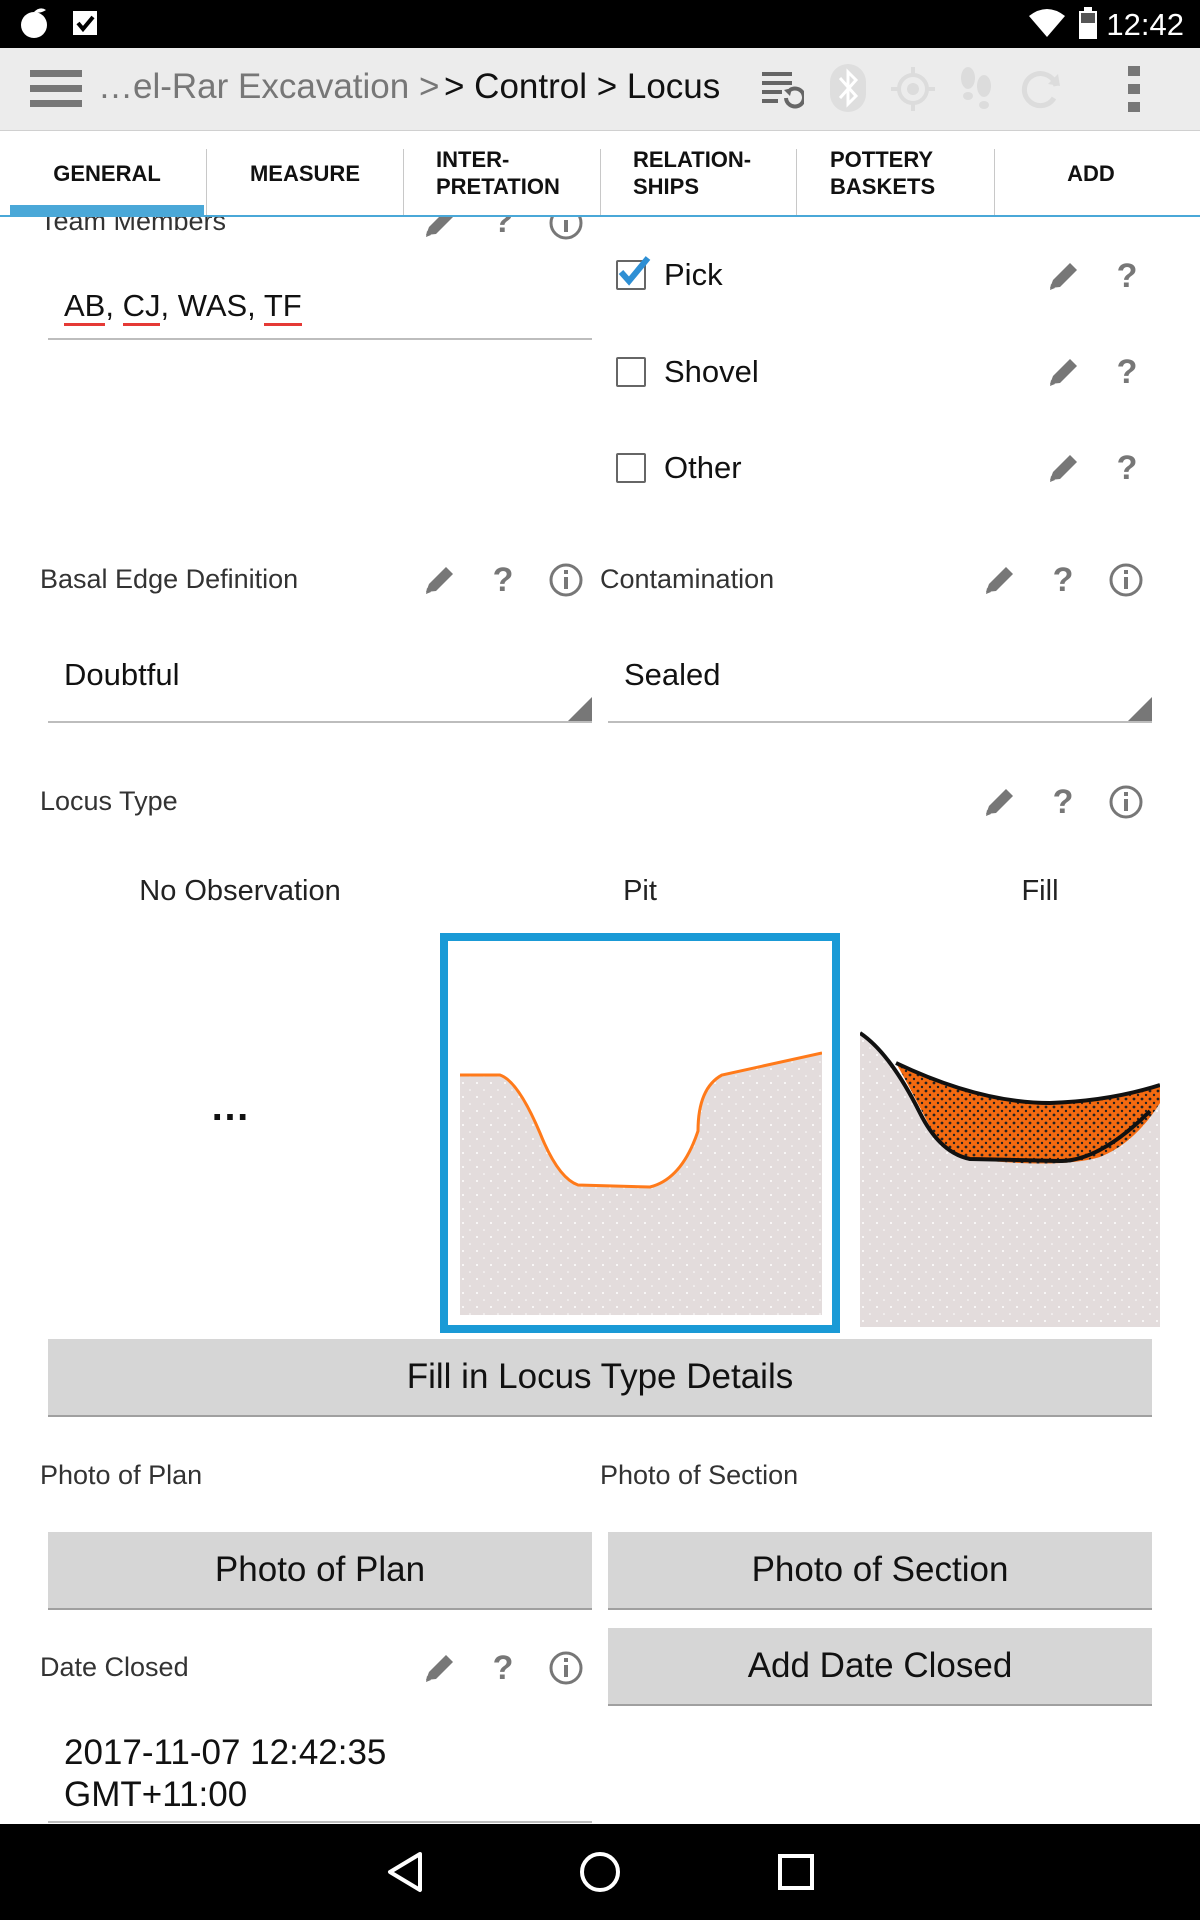 The height and width of the screenshot is (1920, 1200). What do you see at coordinates (240, 891) in the screenshot?
I see `locus-option-label: No Observation` at bounding box center [240, 891].